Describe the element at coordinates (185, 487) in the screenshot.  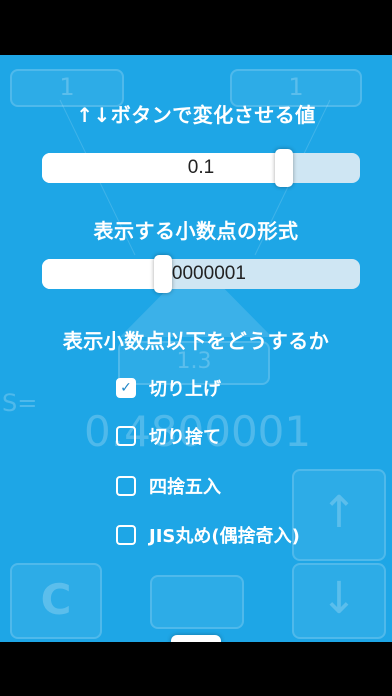
I see `round-half-up-label: 四捨五入` at that location.